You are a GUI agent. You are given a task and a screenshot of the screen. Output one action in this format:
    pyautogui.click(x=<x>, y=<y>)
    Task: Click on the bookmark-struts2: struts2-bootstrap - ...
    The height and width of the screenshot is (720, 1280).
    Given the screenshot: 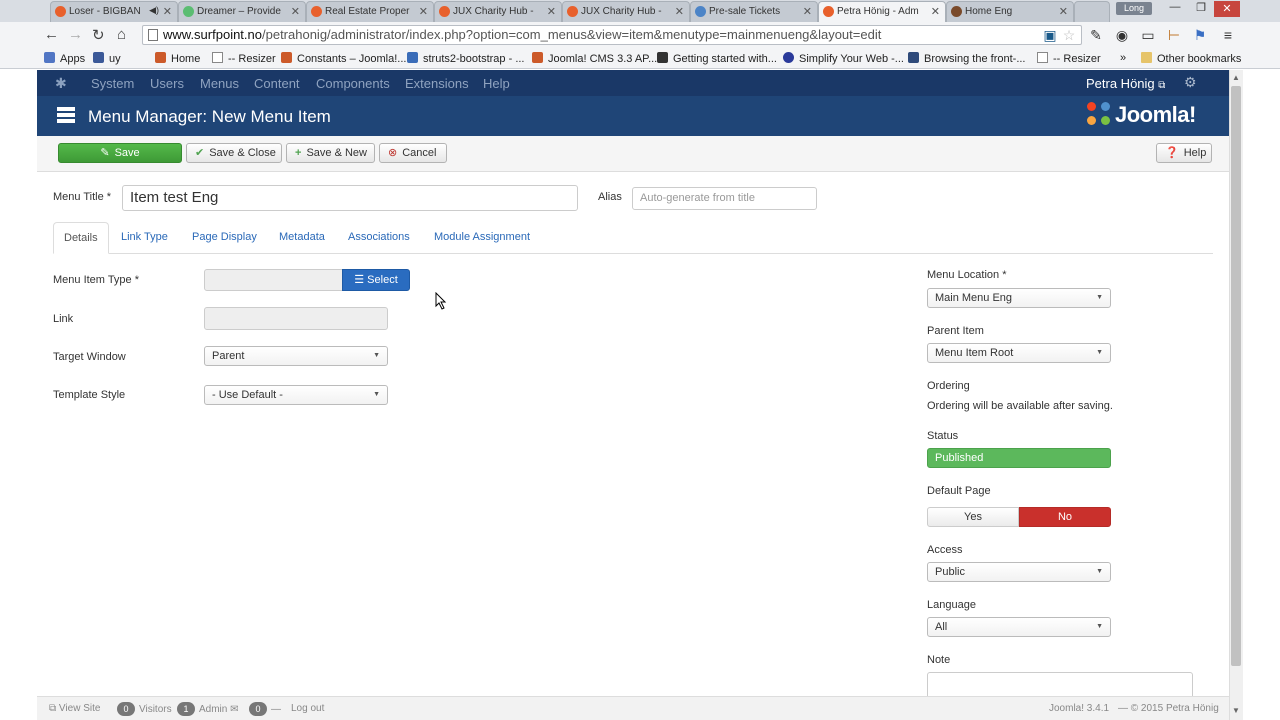 What is the action you would take?
    pyautogui.click(x=465, y=58)
    